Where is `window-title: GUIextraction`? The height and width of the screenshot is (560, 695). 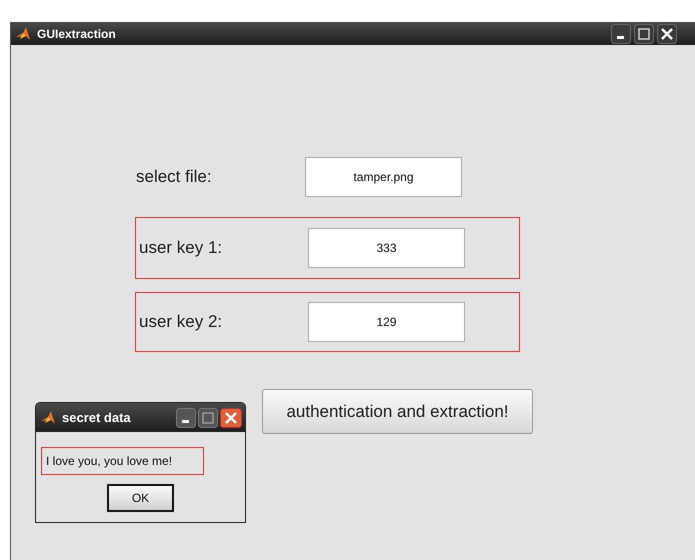
window-title: GUIextraction is located at coordinates (76, 33).